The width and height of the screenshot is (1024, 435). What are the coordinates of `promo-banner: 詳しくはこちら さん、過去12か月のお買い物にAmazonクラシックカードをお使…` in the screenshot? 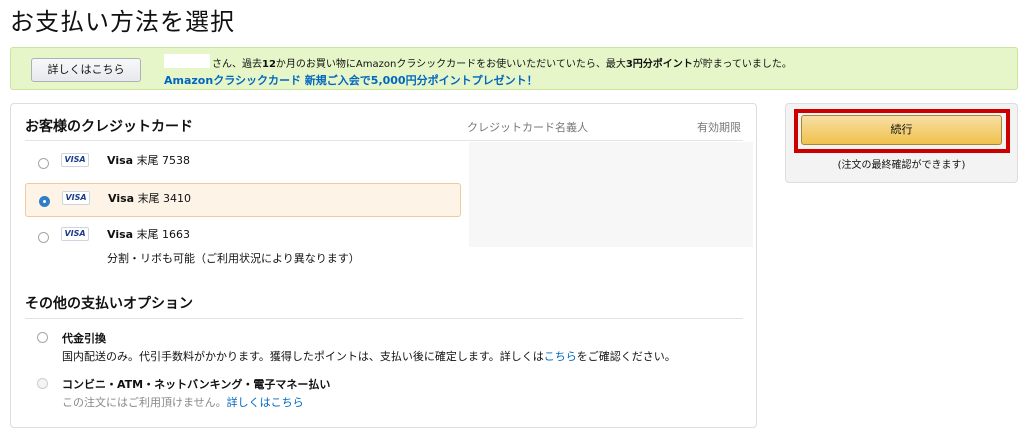 It's located at (514, 68).